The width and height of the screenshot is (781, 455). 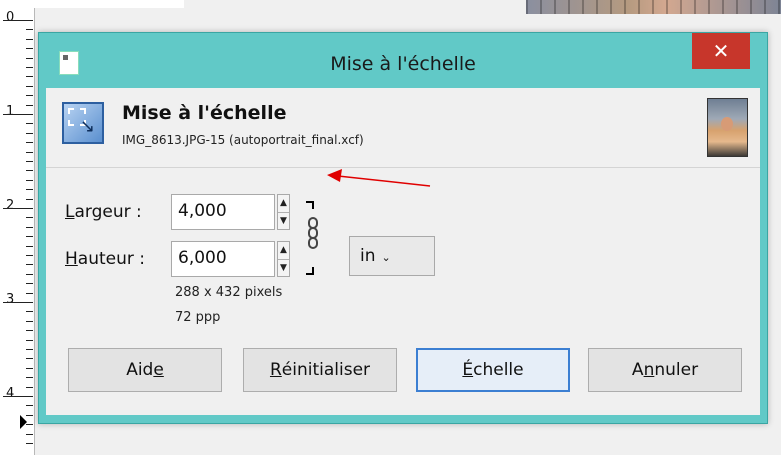 I want to click on ruler-position-marker, so click(x=23, y=422).